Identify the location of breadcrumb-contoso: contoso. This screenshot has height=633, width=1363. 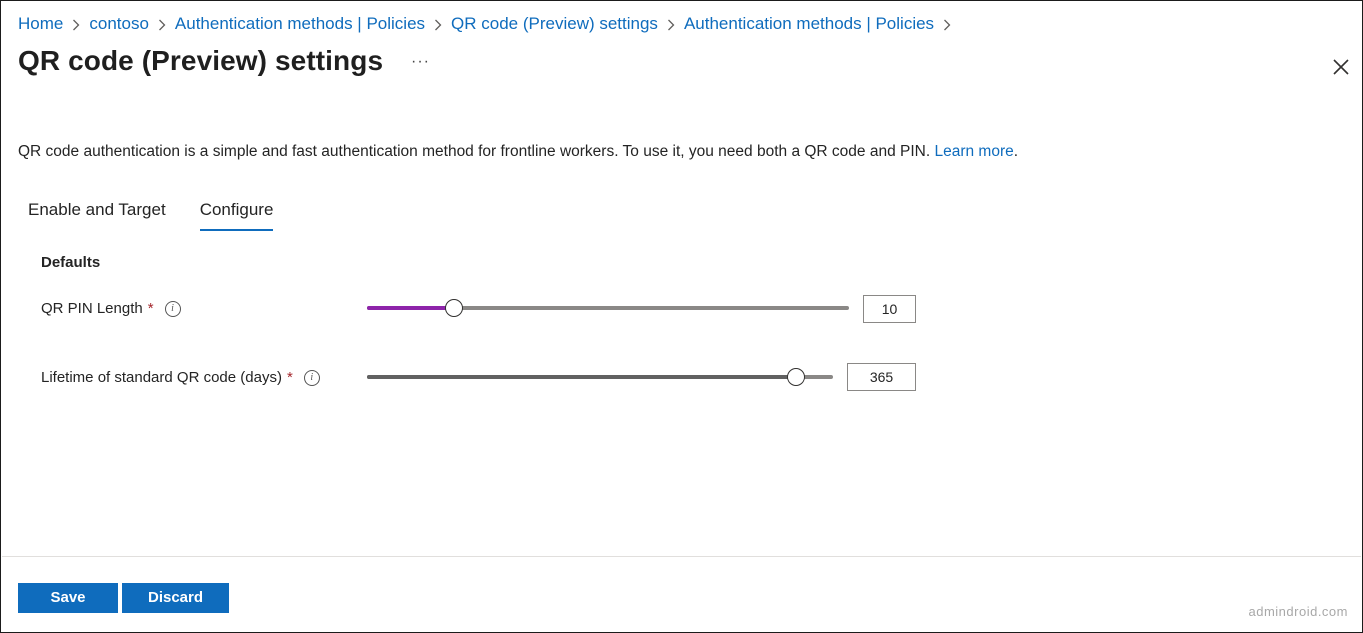
(119, 24).